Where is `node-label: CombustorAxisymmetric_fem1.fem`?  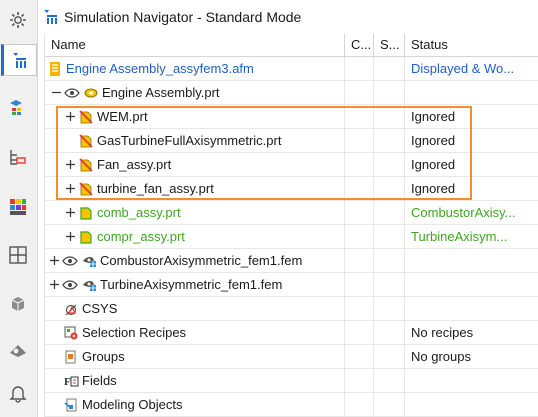
node-label: CombustorAxisymmetric_fem1.fem is located at coordinates (201, 260).